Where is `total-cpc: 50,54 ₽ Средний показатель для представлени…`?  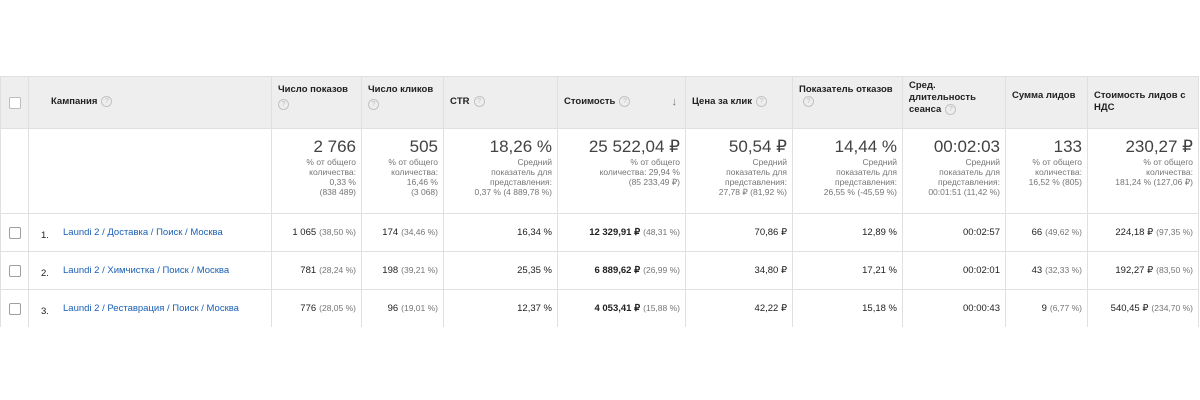
total-cpc: 50,54 ₽ Средний показатель для представлени… is located at coordinates (739, 171).